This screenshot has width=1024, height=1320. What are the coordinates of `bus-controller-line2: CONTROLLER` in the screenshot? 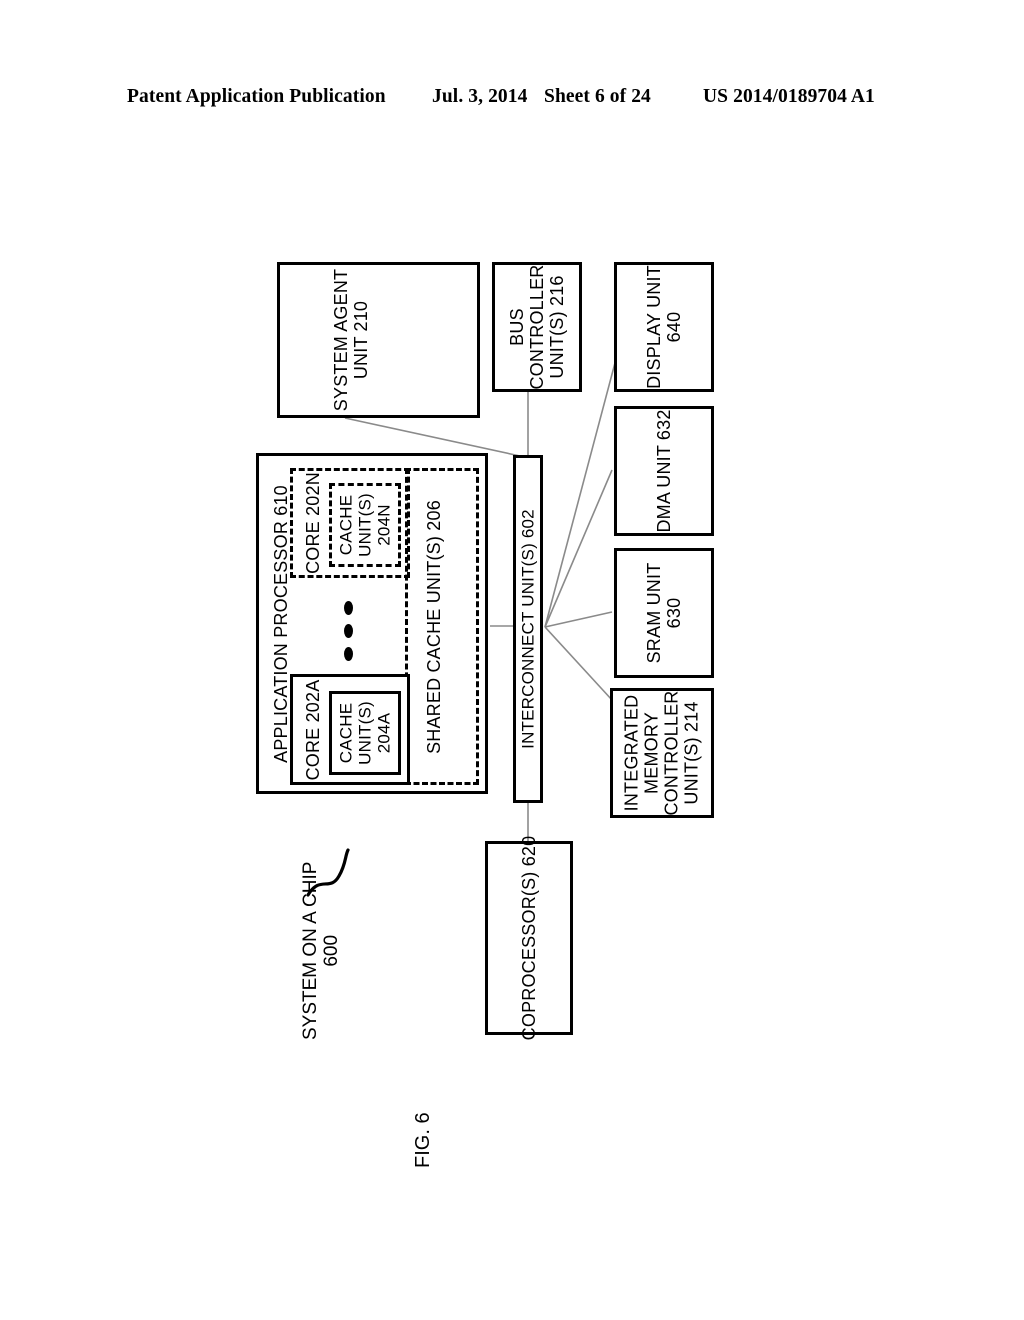 It's located at (536, 327).